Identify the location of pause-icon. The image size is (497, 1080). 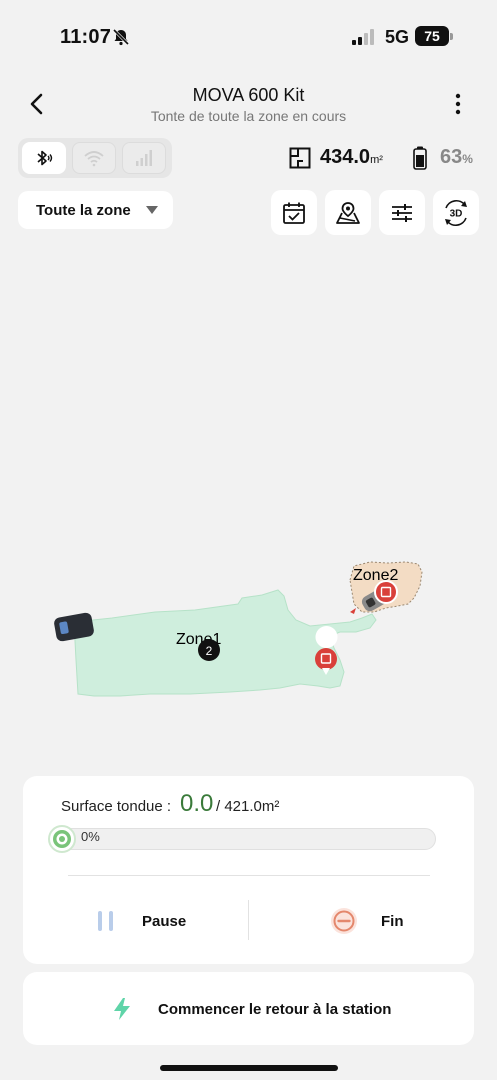
(105, 921).